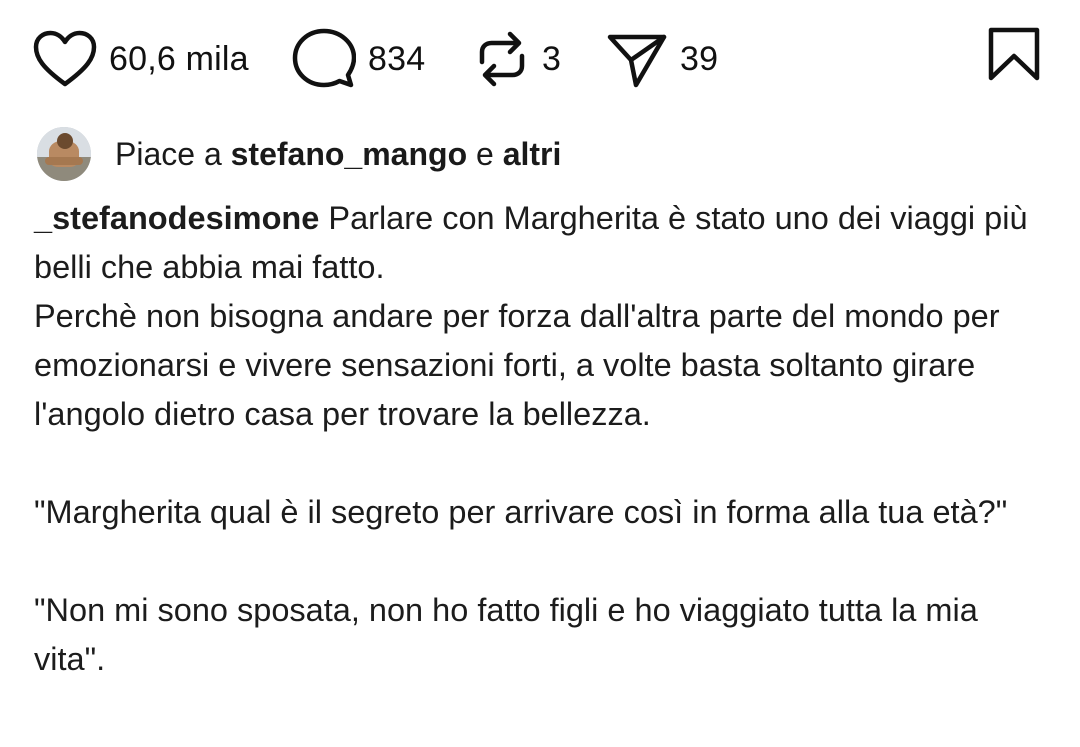 The height and width of the screenshot is (747, 1080). Describe the element at coordinates (176, 218) in the screenshot. I see `caption-username-link: _stefanodesimone` at that location.